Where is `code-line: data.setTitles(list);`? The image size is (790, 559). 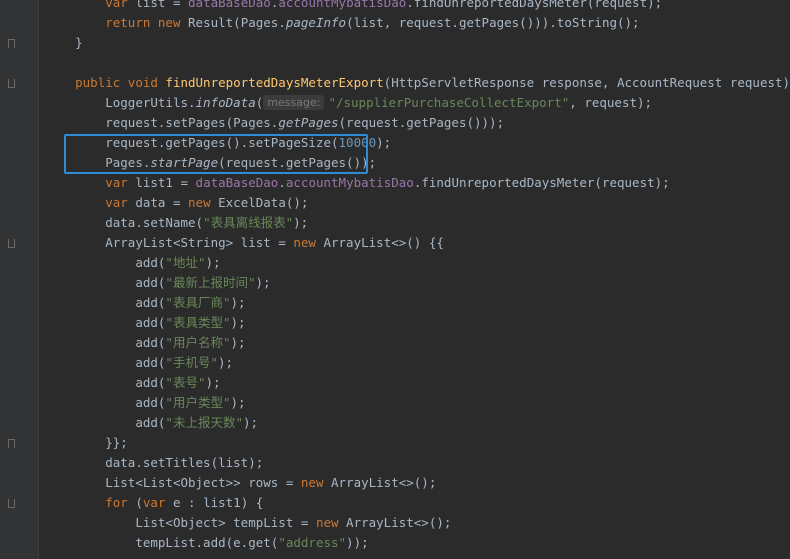
code-line: data.setTitles(list); is located at coordinates (184, 462).